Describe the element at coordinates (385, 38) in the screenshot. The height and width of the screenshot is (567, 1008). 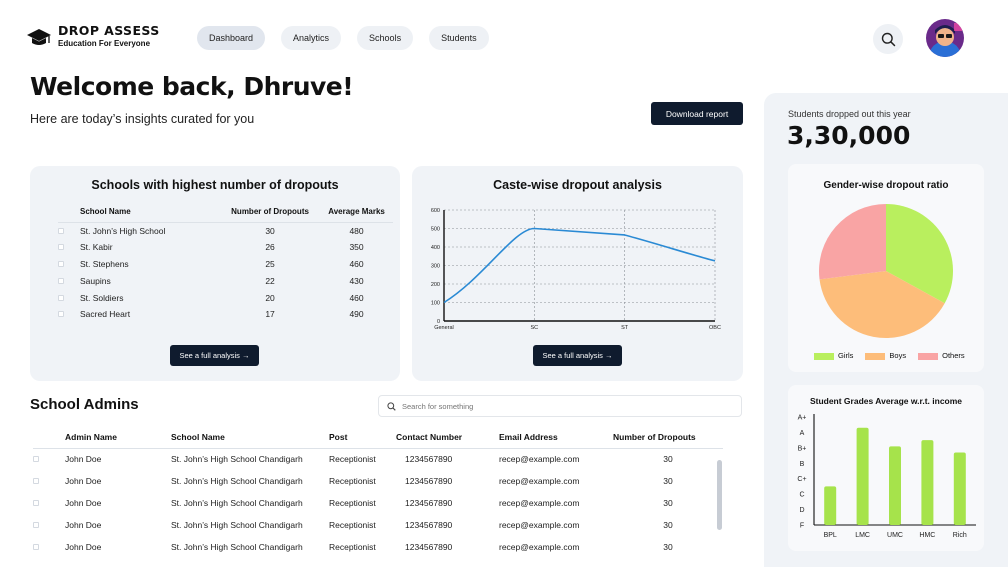
I see `nav-schools: Schools` at that location.